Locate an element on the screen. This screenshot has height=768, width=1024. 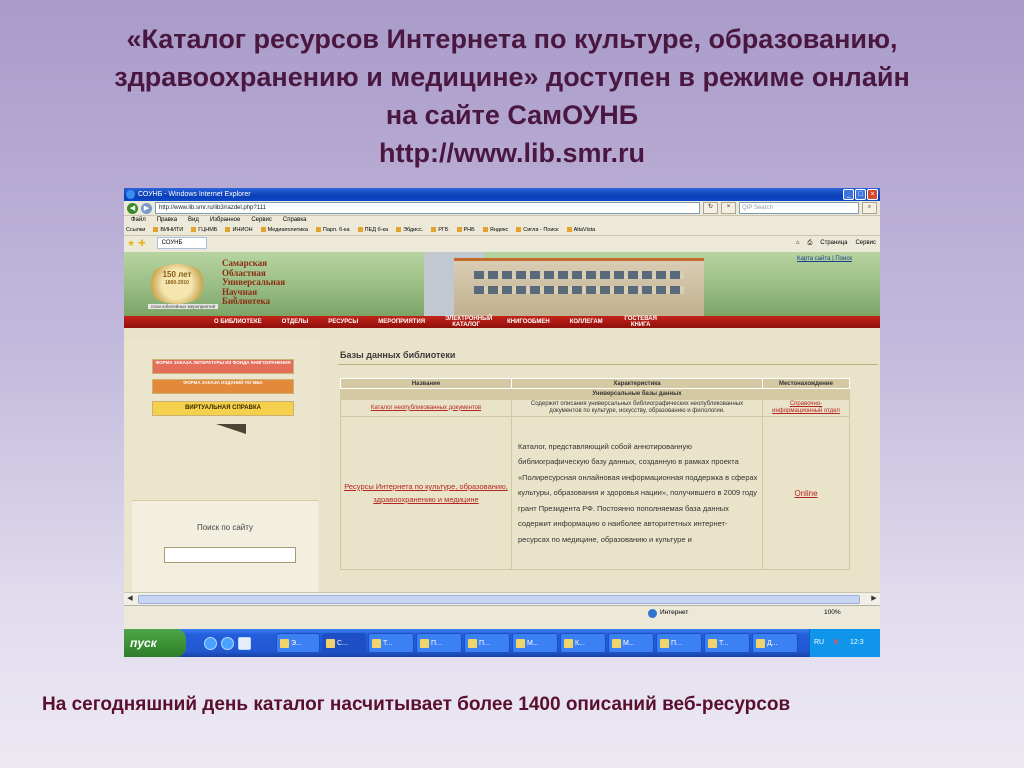
column-header: Характеристика is located at coordinates (637, 383).